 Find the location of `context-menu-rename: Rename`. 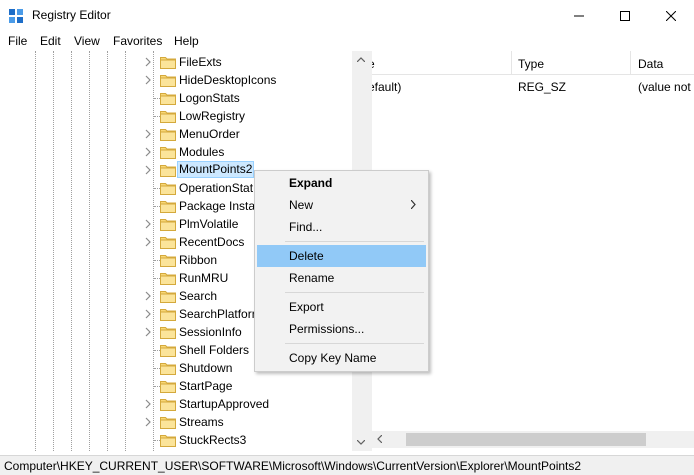

context-menu-rename: Rename is located at coordinates (341, 278).